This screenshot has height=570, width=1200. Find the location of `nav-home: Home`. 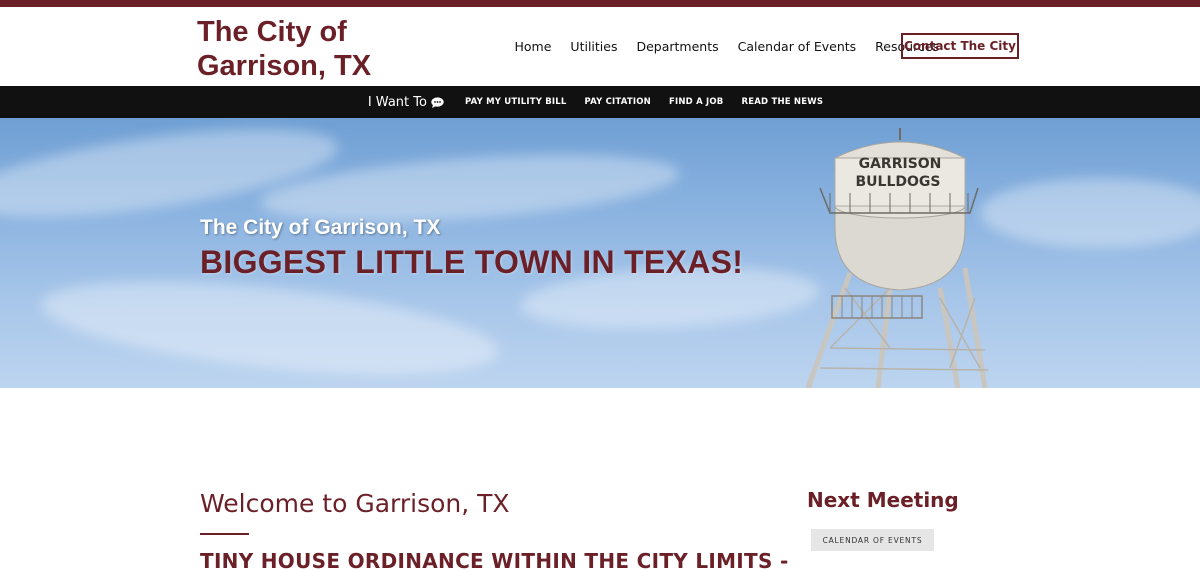

nav-home: Home is located at coordinates (533, 46).